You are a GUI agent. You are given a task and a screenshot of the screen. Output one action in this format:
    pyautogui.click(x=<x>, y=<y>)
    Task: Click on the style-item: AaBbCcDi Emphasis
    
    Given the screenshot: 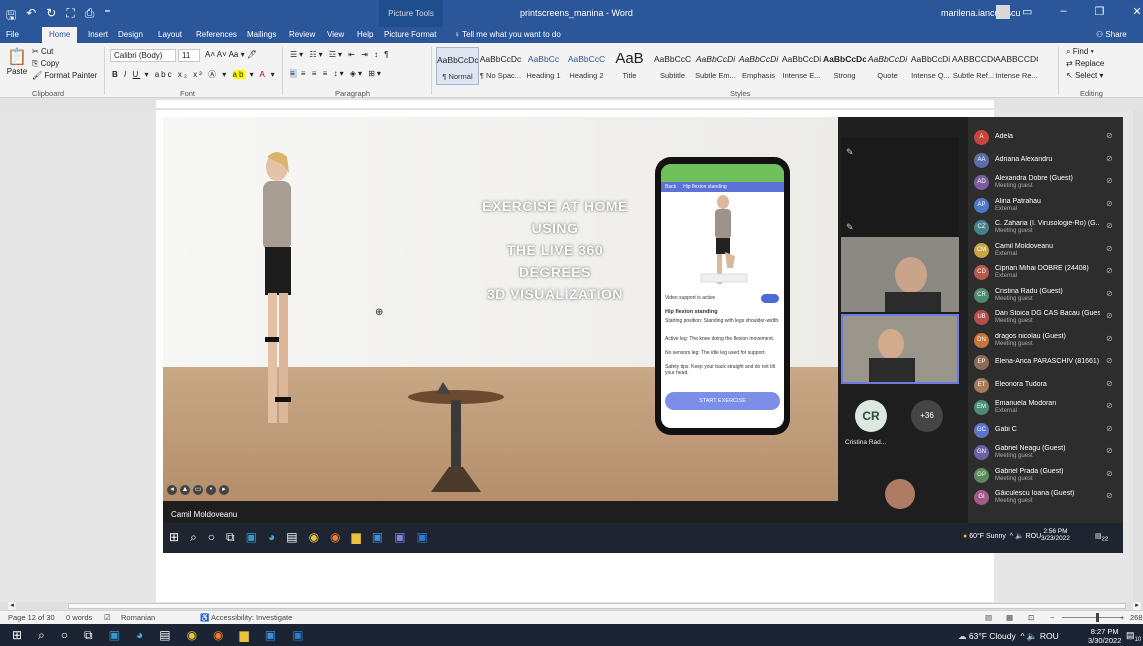 What is the action you would take?
    pyautogui.click(x=758, y=66)
    